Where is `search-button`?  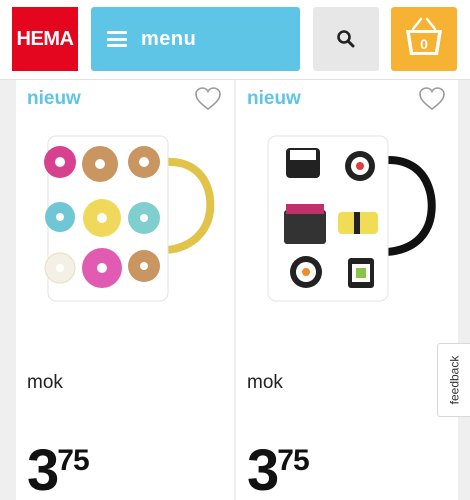
search-button is located at coordinates (346, 39).